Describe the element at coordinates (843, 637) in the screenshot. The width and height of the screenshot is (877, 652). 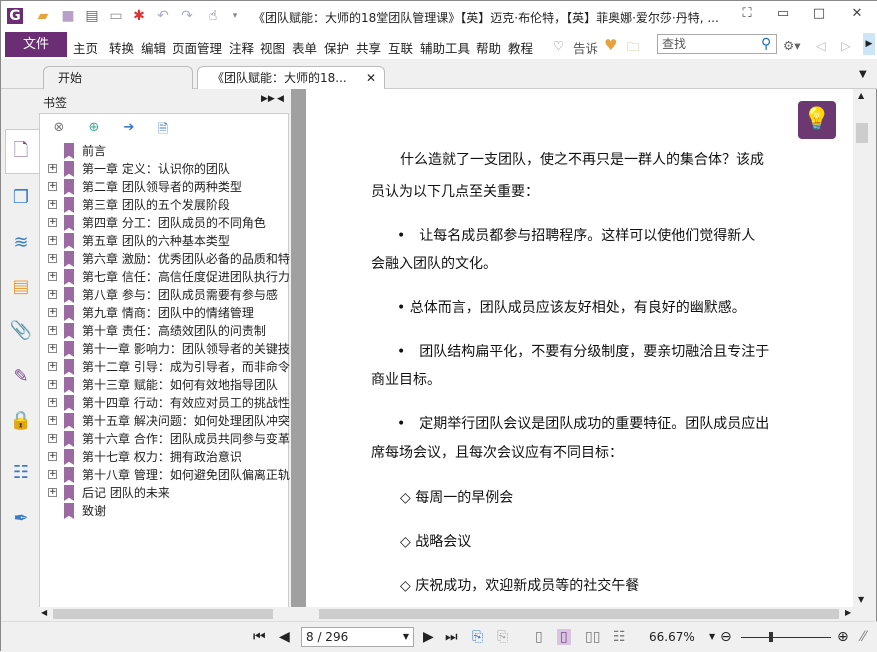
I see `zoom-in-icon: ⊕` at that location.